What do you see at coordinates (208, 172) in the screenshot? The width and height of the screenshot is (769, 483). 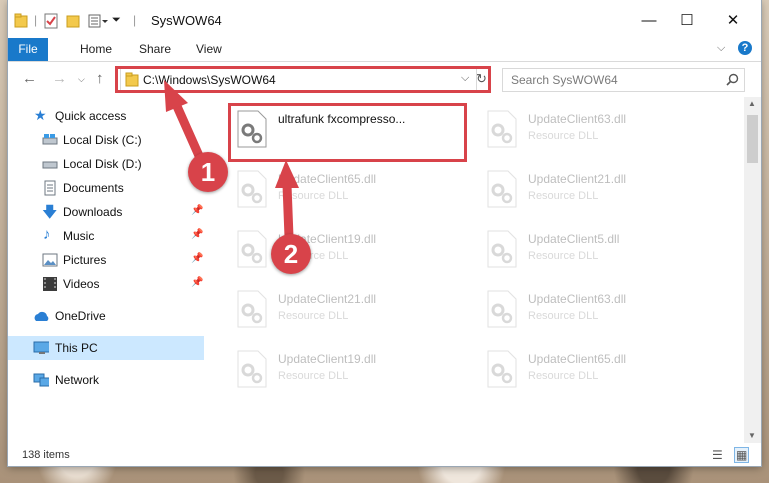 I see `step-1-badge: 1` at bounding box center [208, 172].